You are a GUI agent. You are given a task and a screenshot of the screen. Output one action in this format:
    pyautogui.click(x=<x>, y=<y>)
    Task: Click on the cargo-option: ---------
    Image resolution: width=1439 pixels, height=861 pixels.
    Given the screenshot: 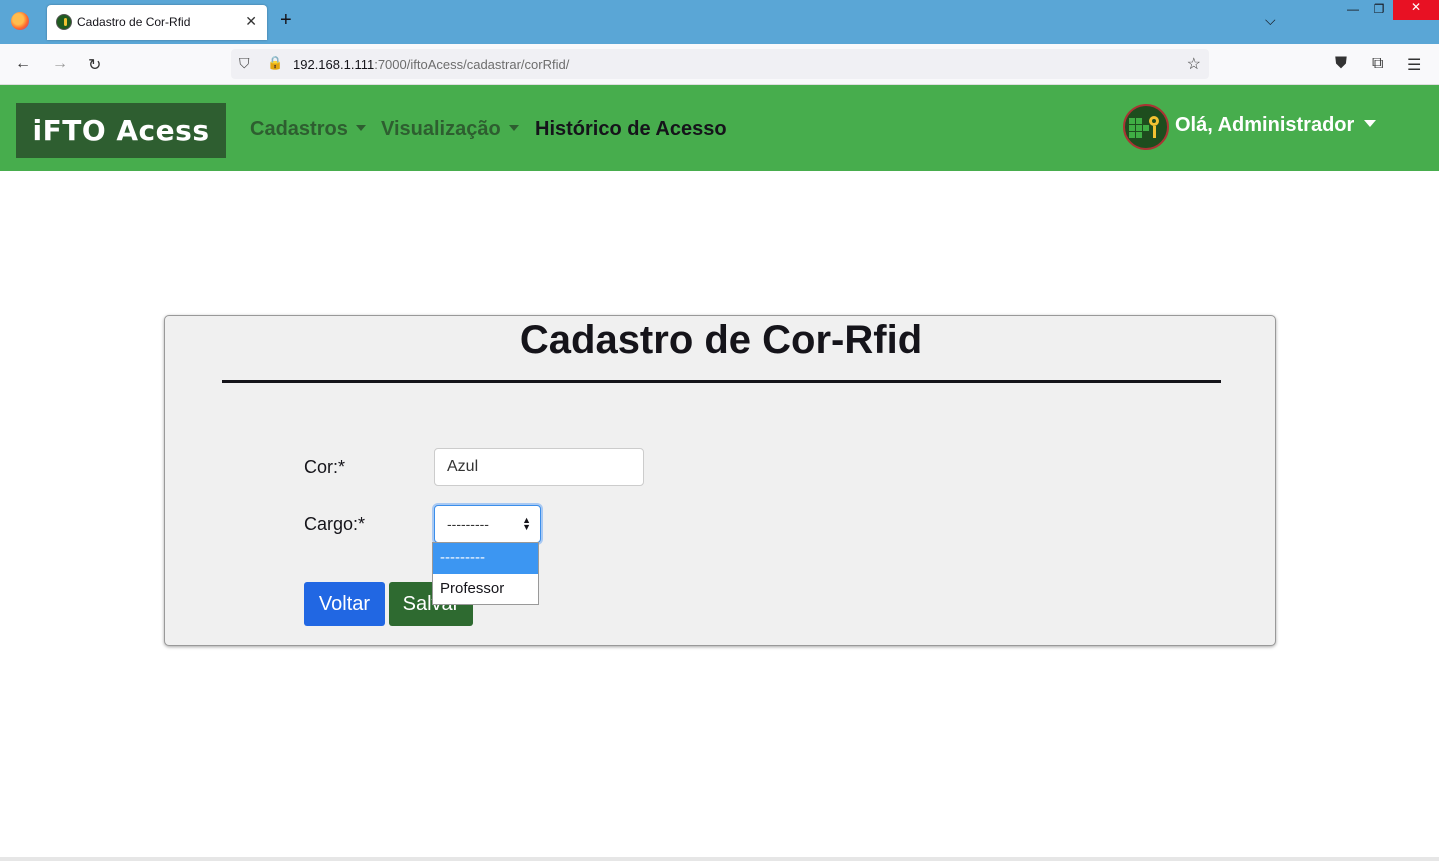 What is the action you would take?
    pyautogui.click(x=485, y=558)
    